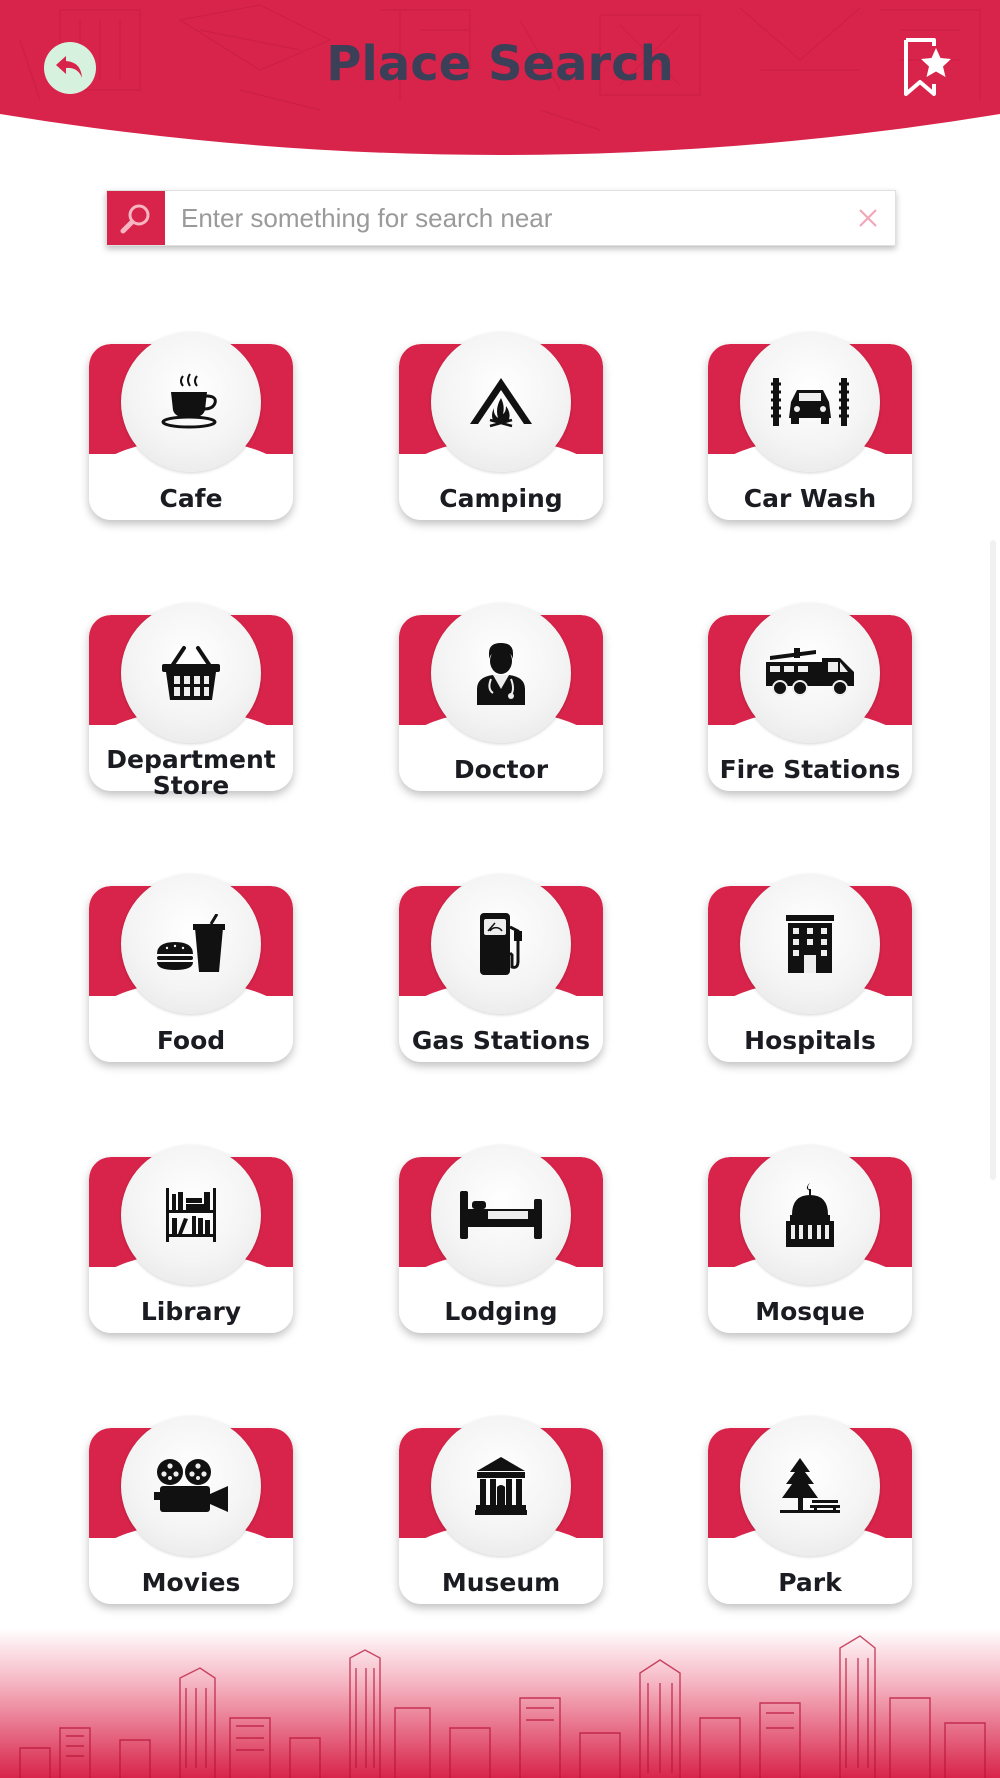  What do you see at coordinates (810, 769) in the screenshot?
I see `category-label: Fire Stations` at bounding box center [810, 769].